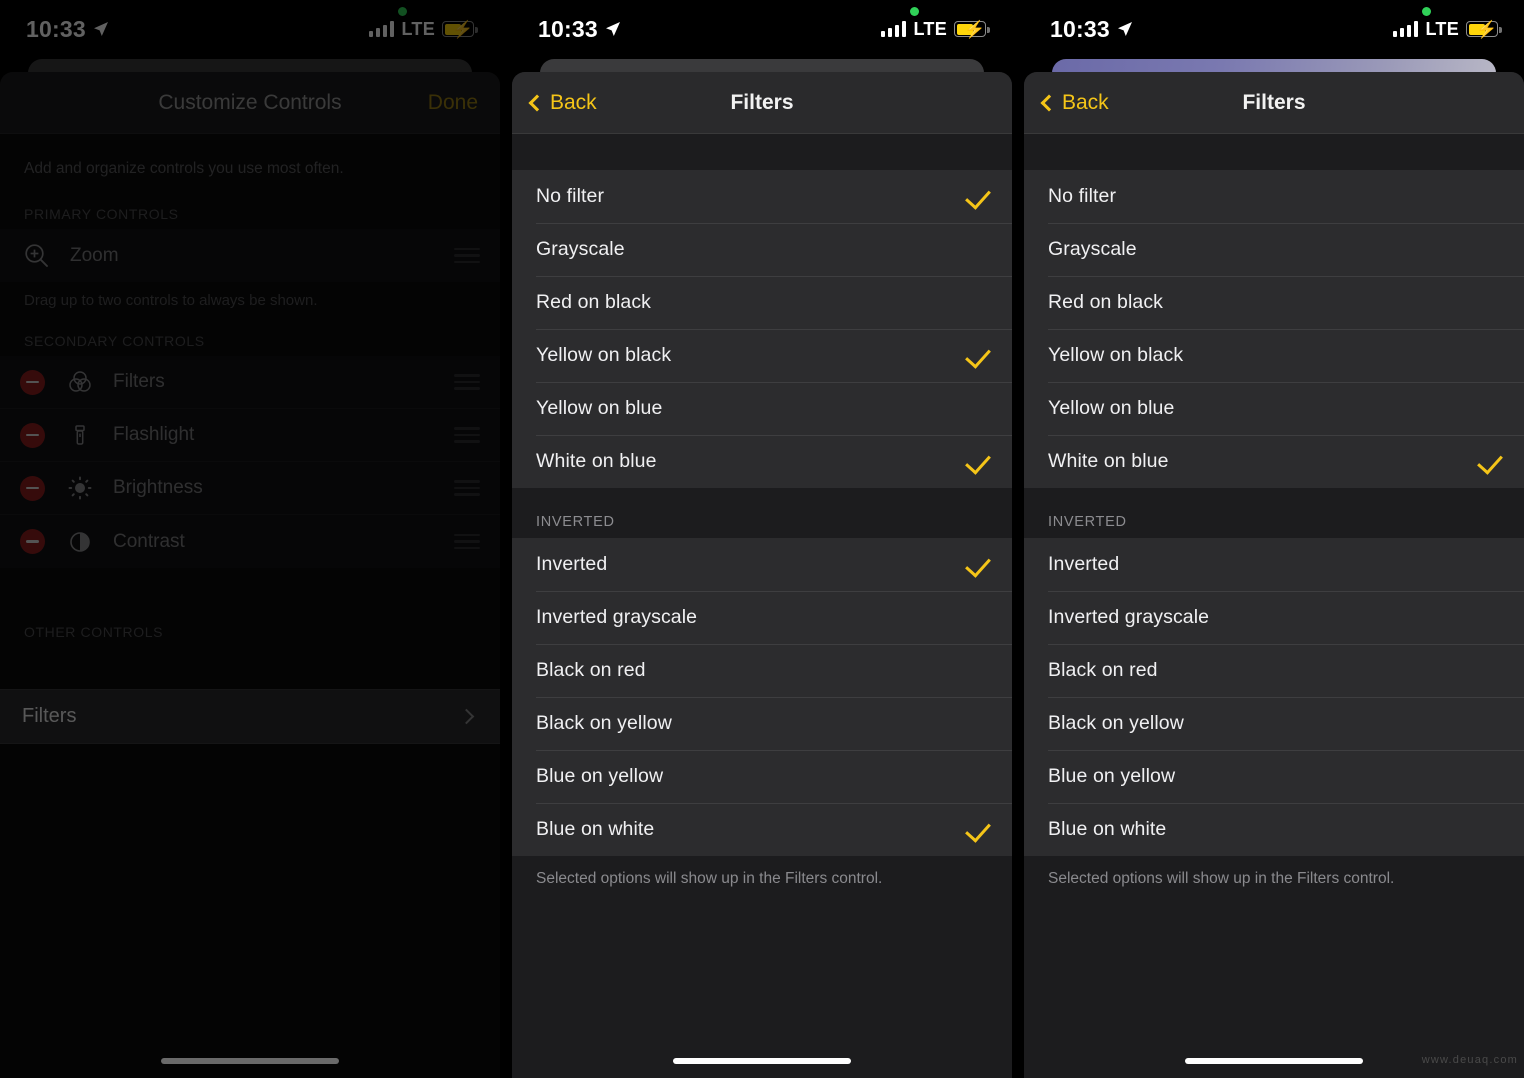  I want to click on filter-label: Blue on yellow, so click(1112, 776).